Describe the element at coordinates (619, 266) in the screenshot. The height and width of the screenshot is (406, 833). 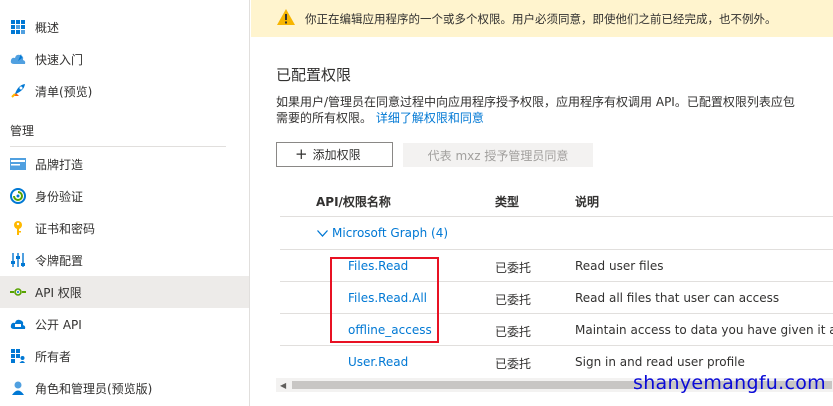
I see `permission-description: Read user files` at that location.